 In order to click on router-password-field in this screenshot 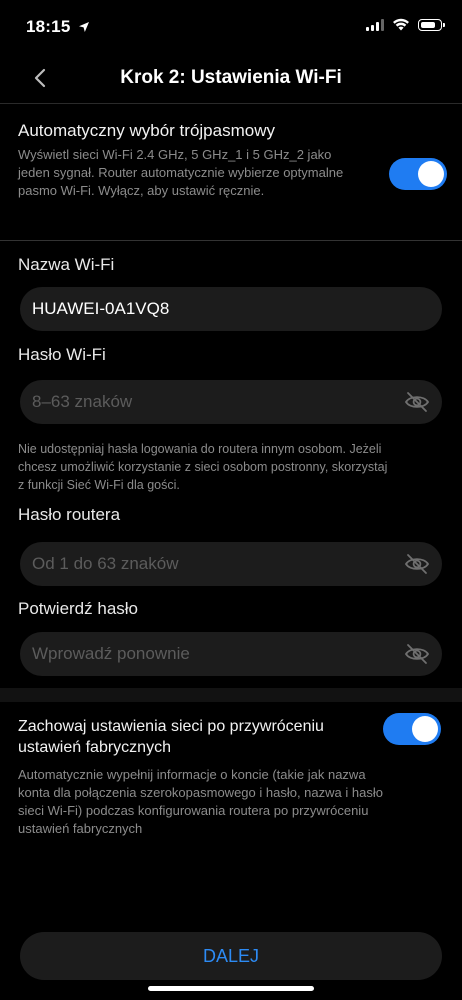, I will do `click(231, 564)`.